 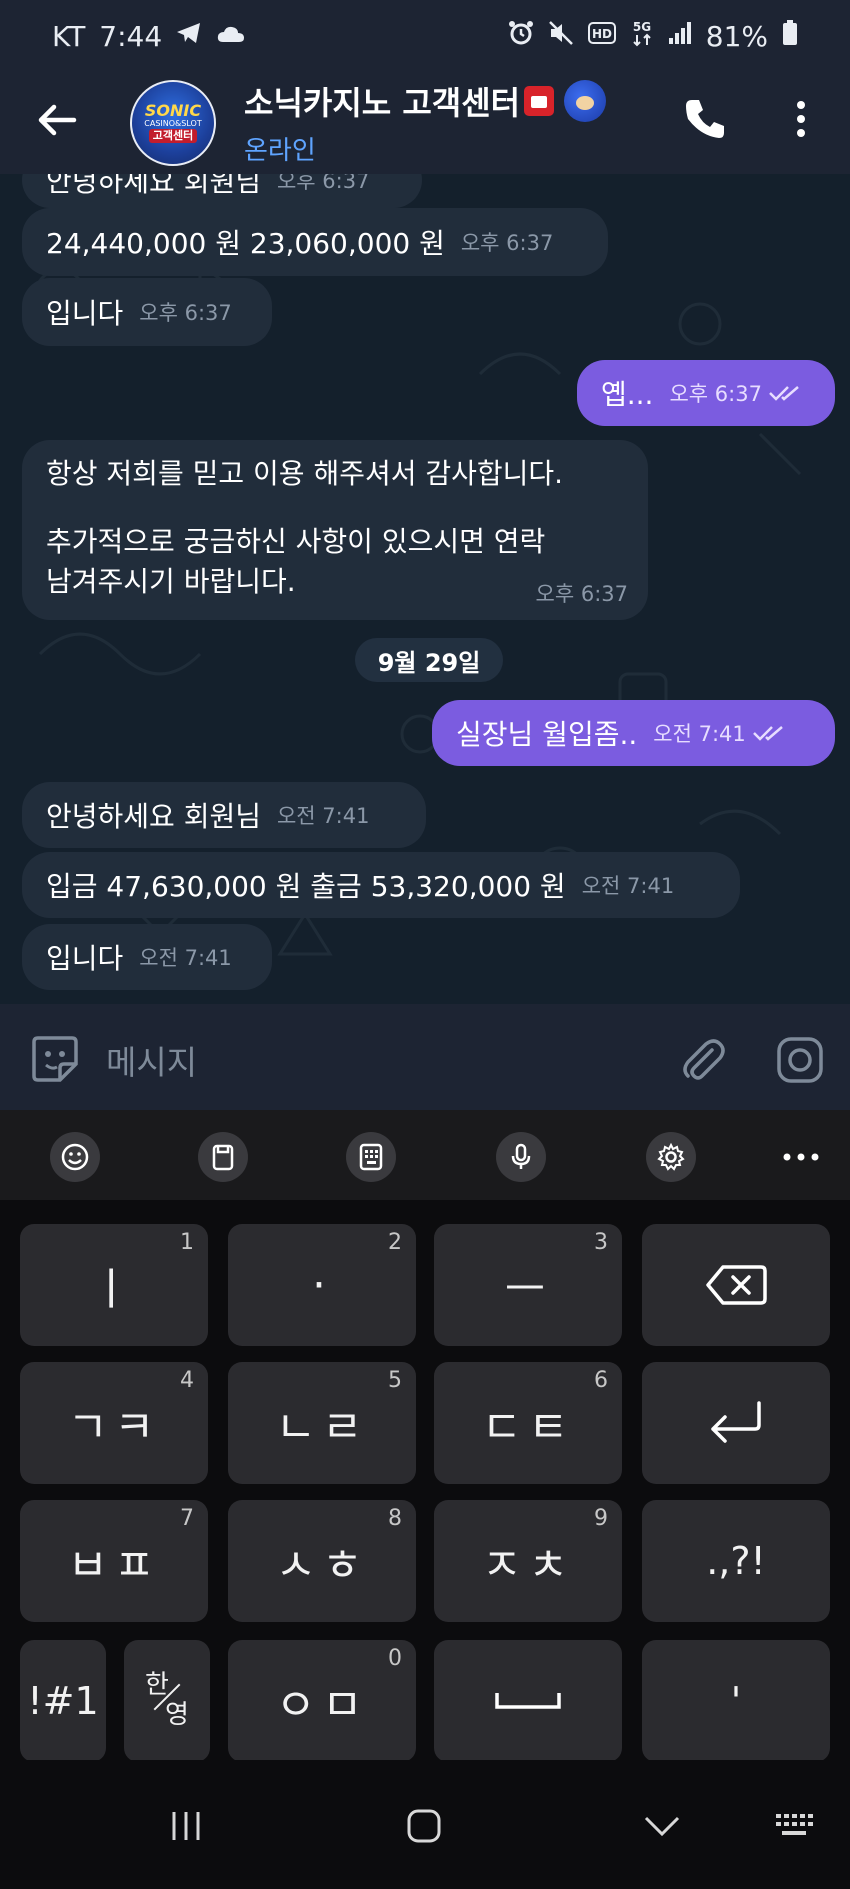 I want to click on message-bubble: 입금 47,630,000 원 출금 53,320,000 원 오전 7:41, so click(x=381, y=885).